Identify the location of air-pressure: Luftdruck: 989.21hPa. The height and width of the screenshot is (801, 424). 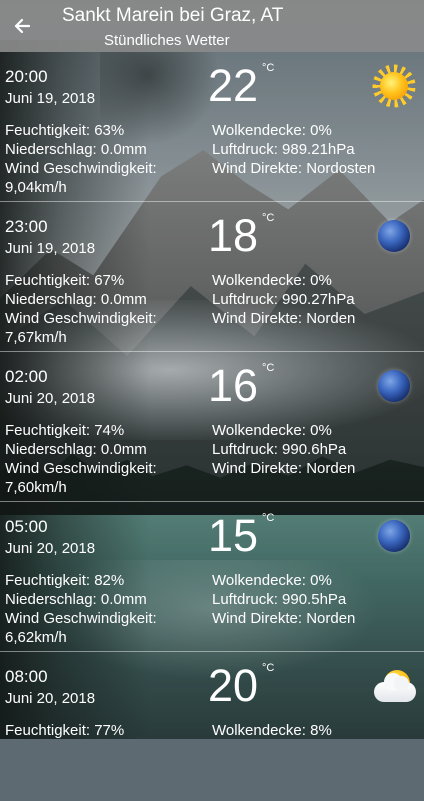
(283, 149).